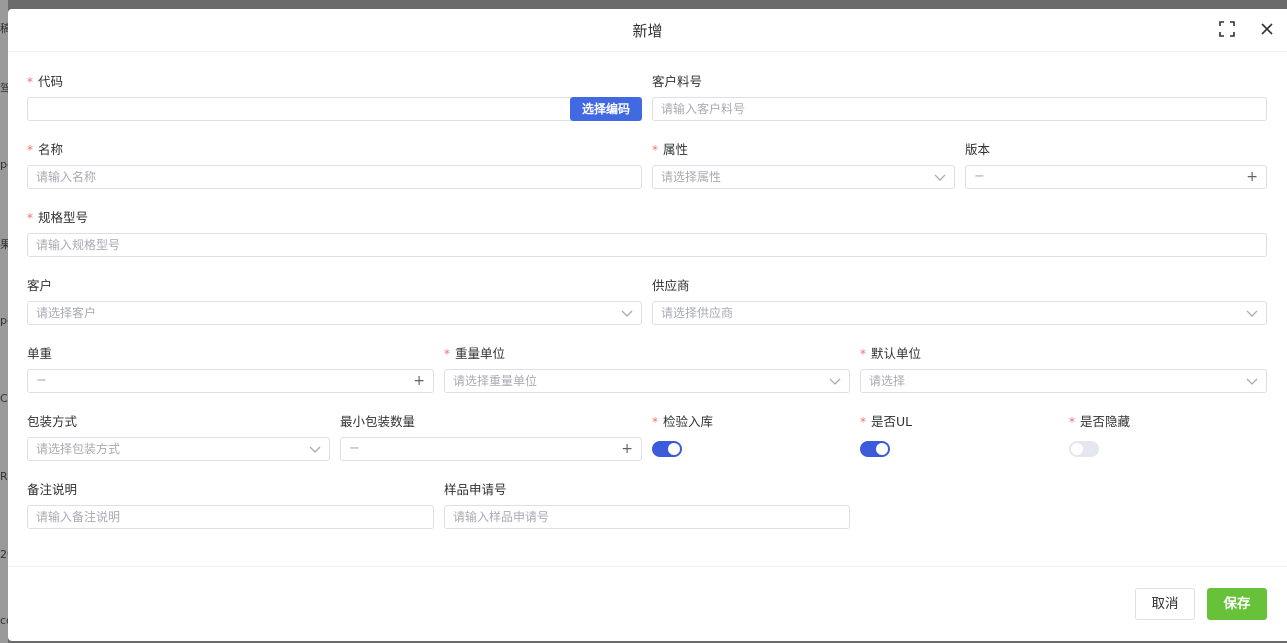 The height and width of the screenshot is (643, 1287). I want to click on weight-unit-select: 请选择重量单位, so click(647, 381).